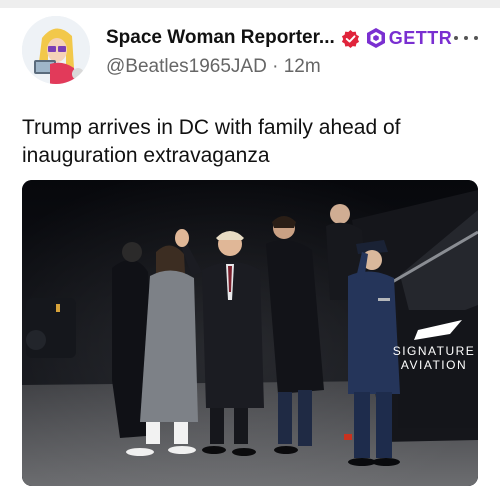 This screenshot has height=493, width=500. I want to click on more-options-button, so click(466, 38).